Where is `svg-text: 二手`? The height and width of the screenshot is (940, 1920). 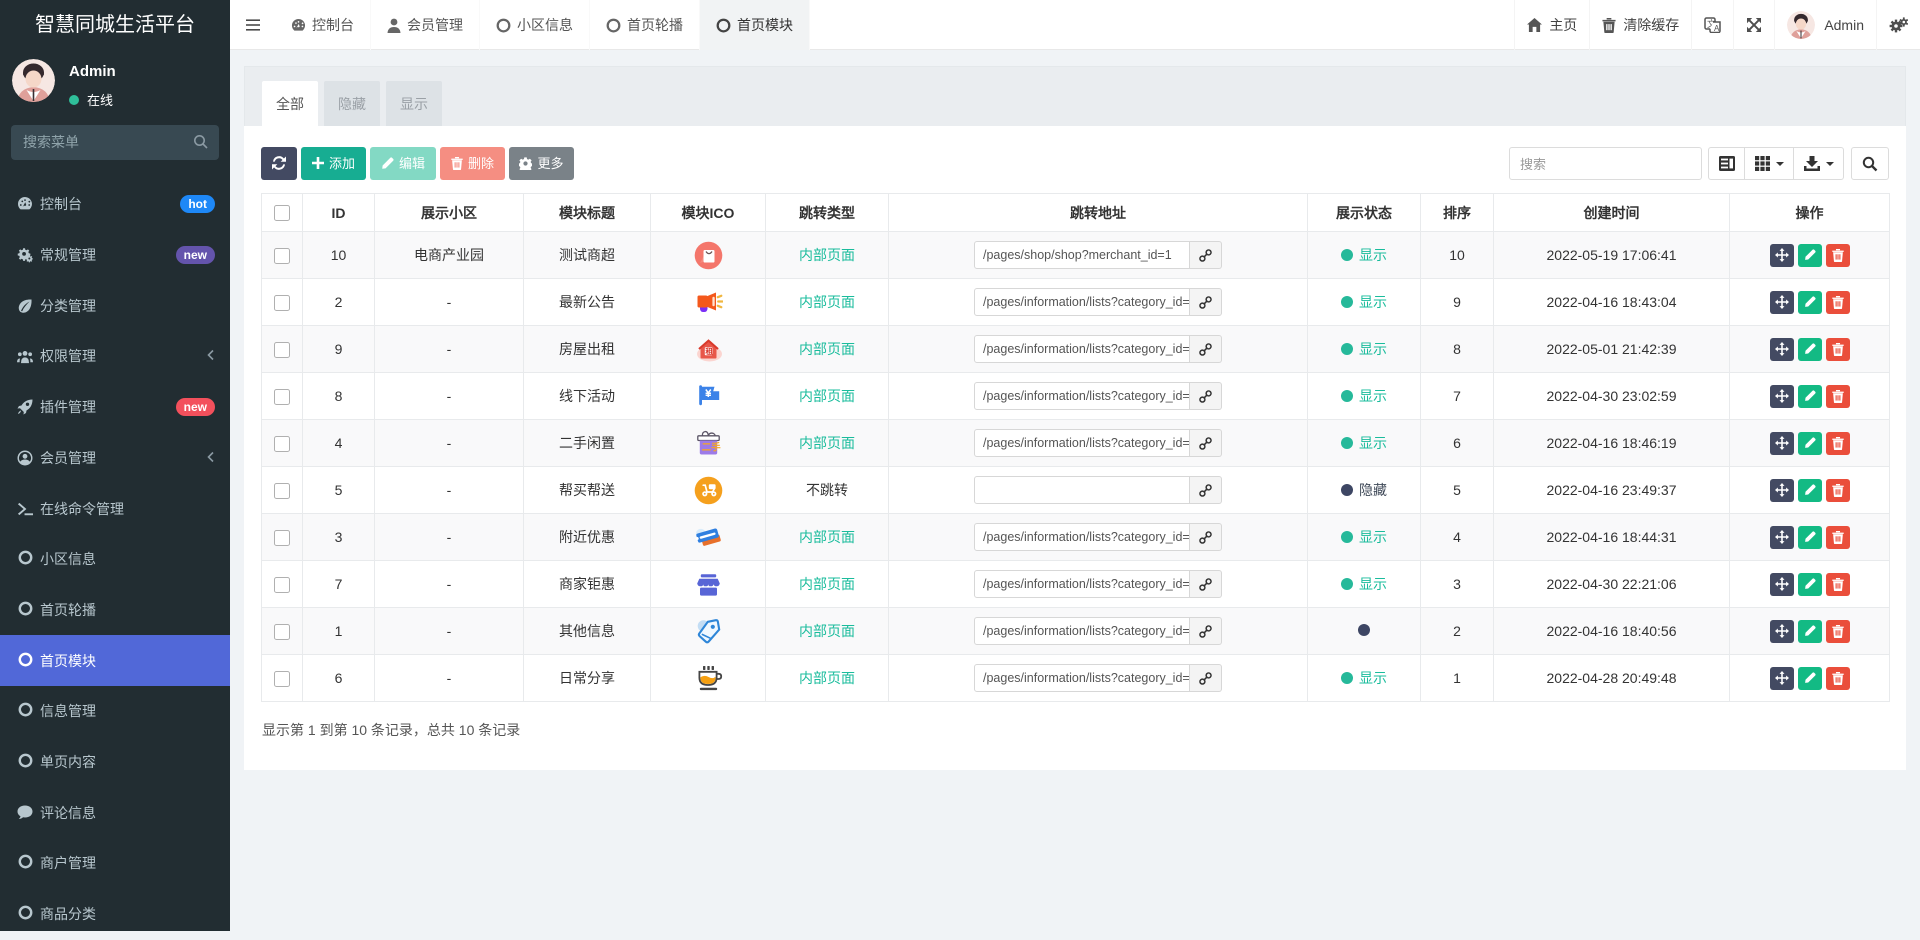 svg-text: 二手 is located at coordinates (711, 447).